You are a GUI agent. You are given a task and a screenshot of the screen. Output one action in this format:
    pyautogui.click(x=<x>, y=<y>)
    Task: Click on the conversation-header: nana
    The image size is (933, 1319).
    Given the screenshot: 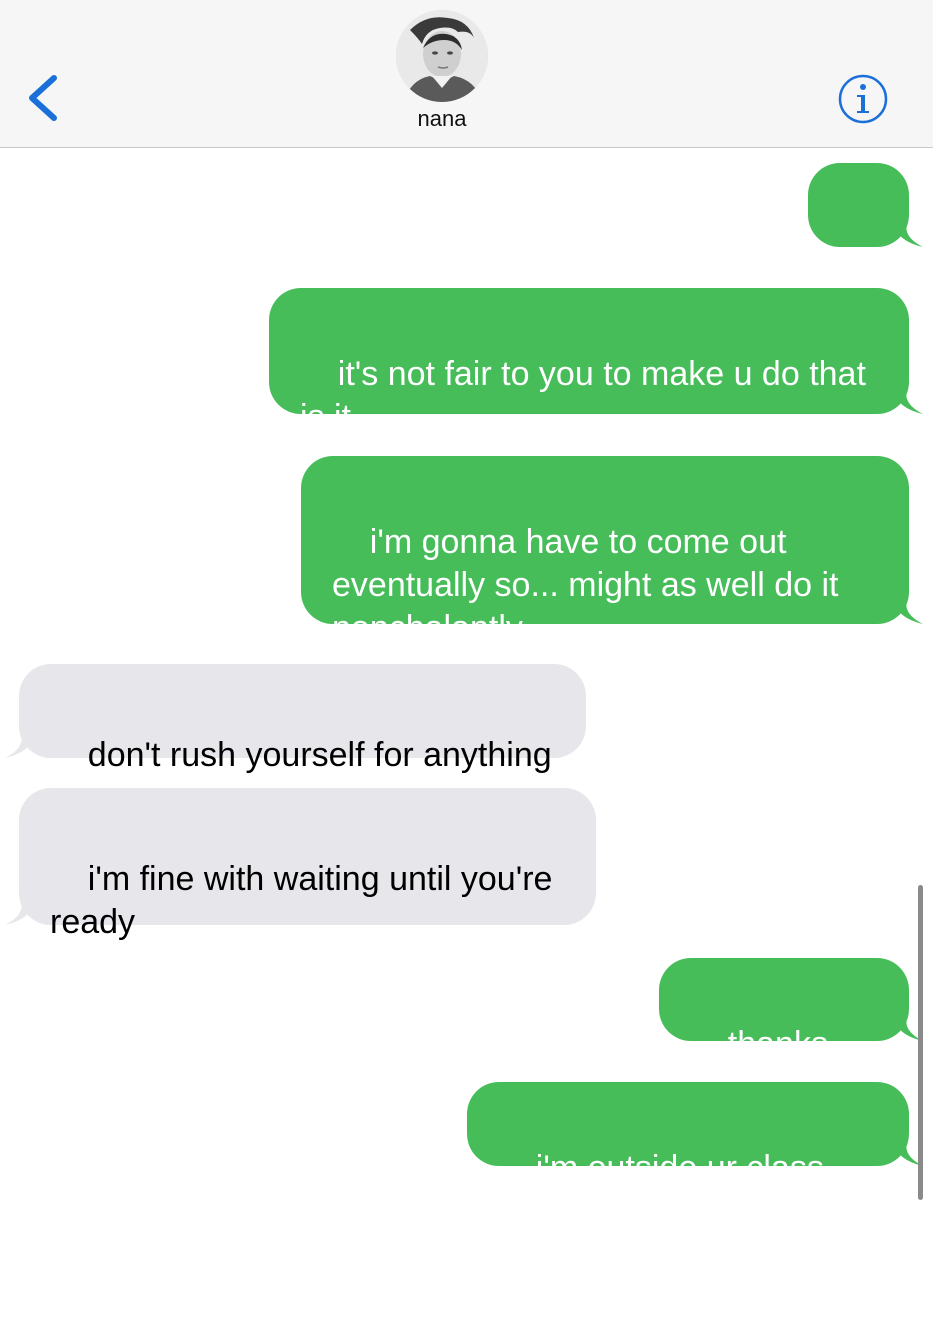 What is the action you would take?
    pyautogui.click(x=466, y=74)
    